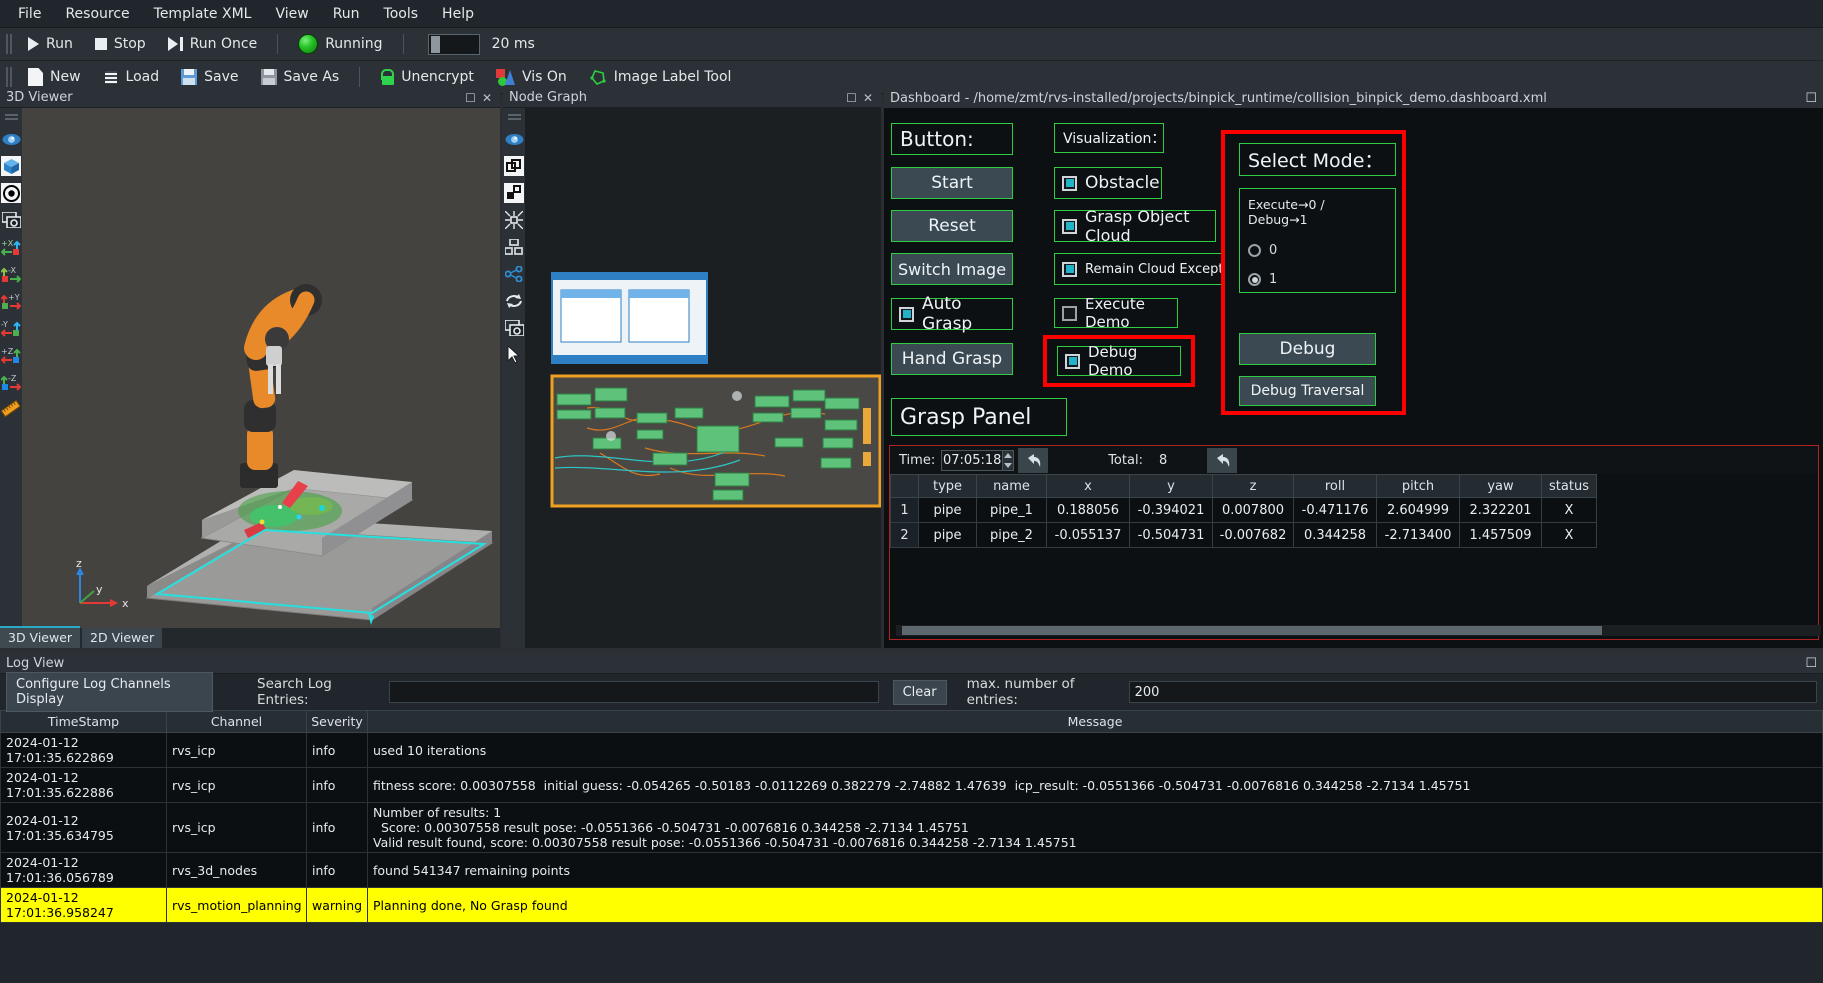 The image size is (1823, 983). What do you see at coordinates (261, 368) in the screenshot?
I see `viewer-3d-scene: x y z` at bounding box center [261, 368].